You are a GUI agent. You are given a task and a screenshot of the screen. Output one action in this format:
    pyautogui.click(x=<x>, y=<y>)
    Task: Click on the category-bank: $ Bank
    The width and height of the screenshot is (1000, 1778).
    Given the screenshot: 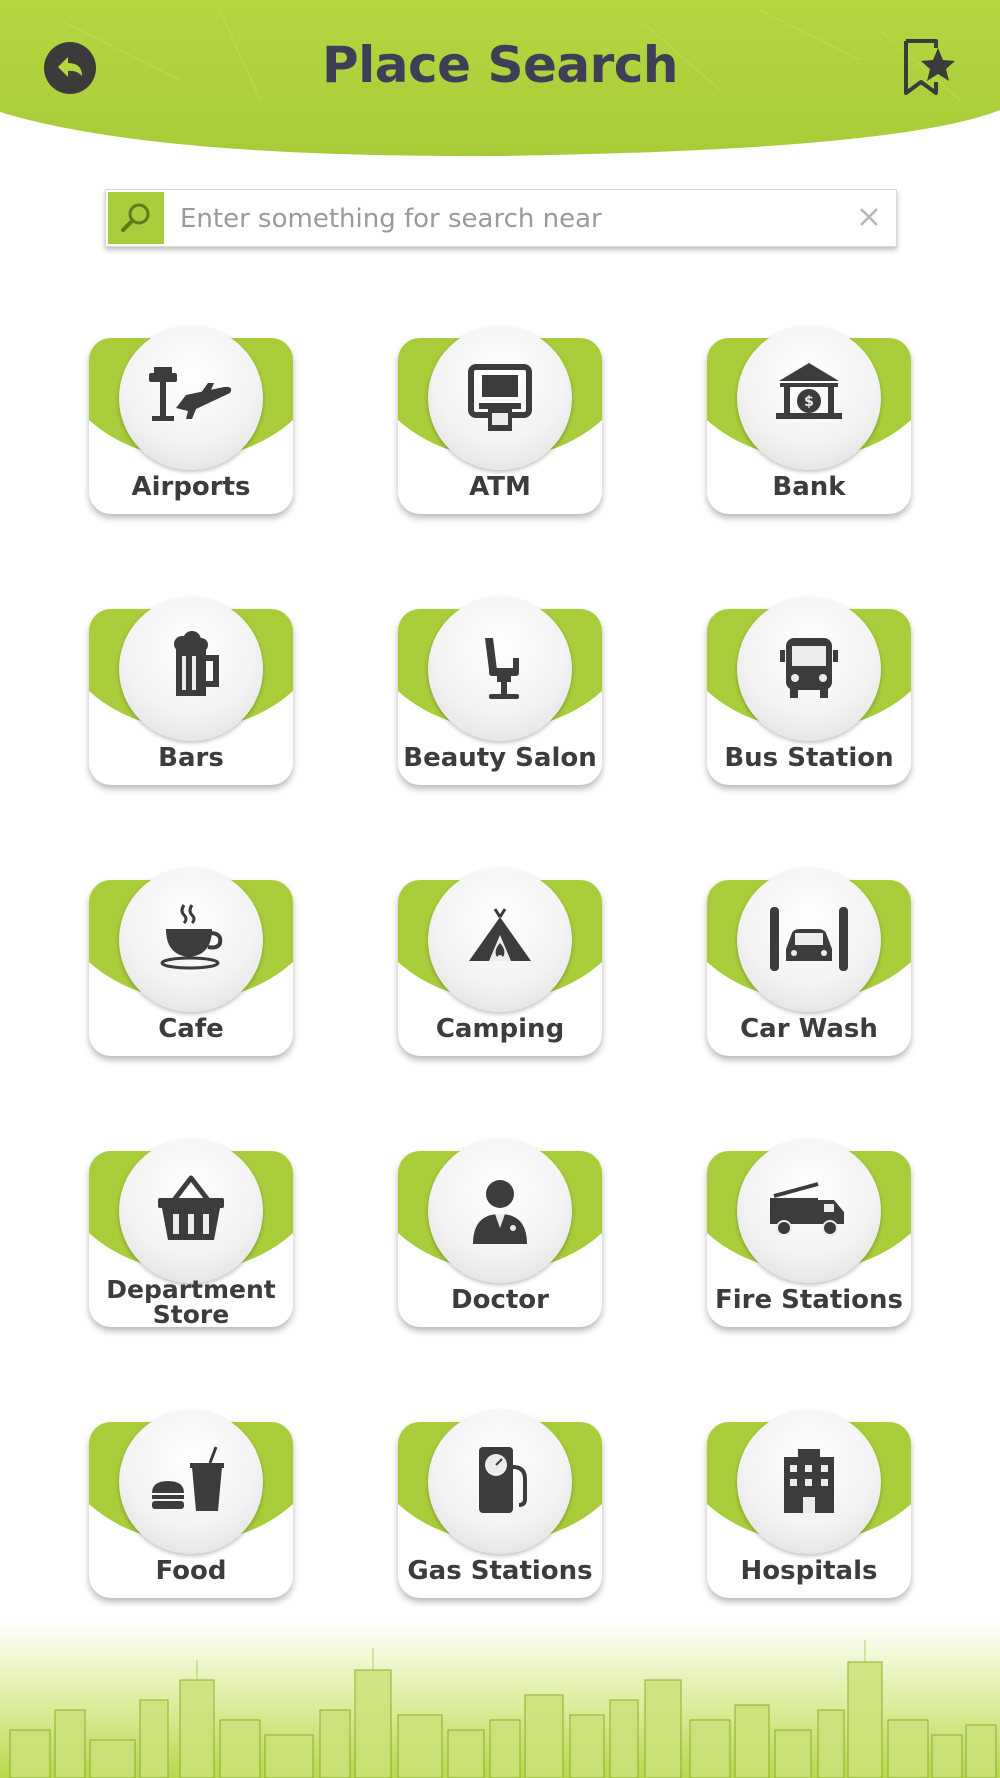 What is the action you would take?
    pyautogui.click(x=809, y=420)
    